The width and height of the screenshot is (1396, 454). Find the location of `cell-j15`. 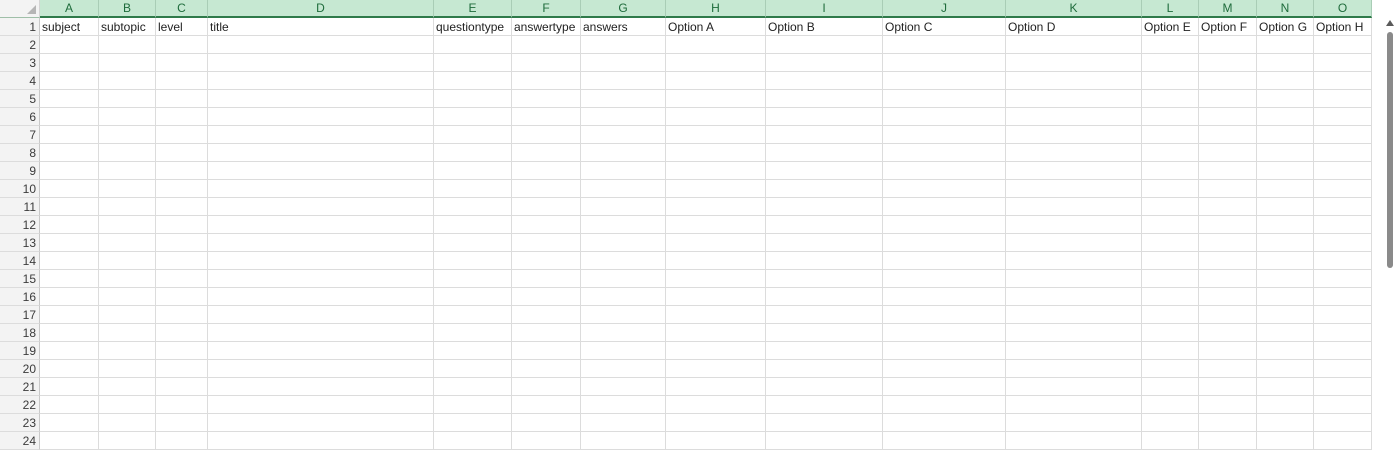

cell-j15 is located at coordinates (944, 279).